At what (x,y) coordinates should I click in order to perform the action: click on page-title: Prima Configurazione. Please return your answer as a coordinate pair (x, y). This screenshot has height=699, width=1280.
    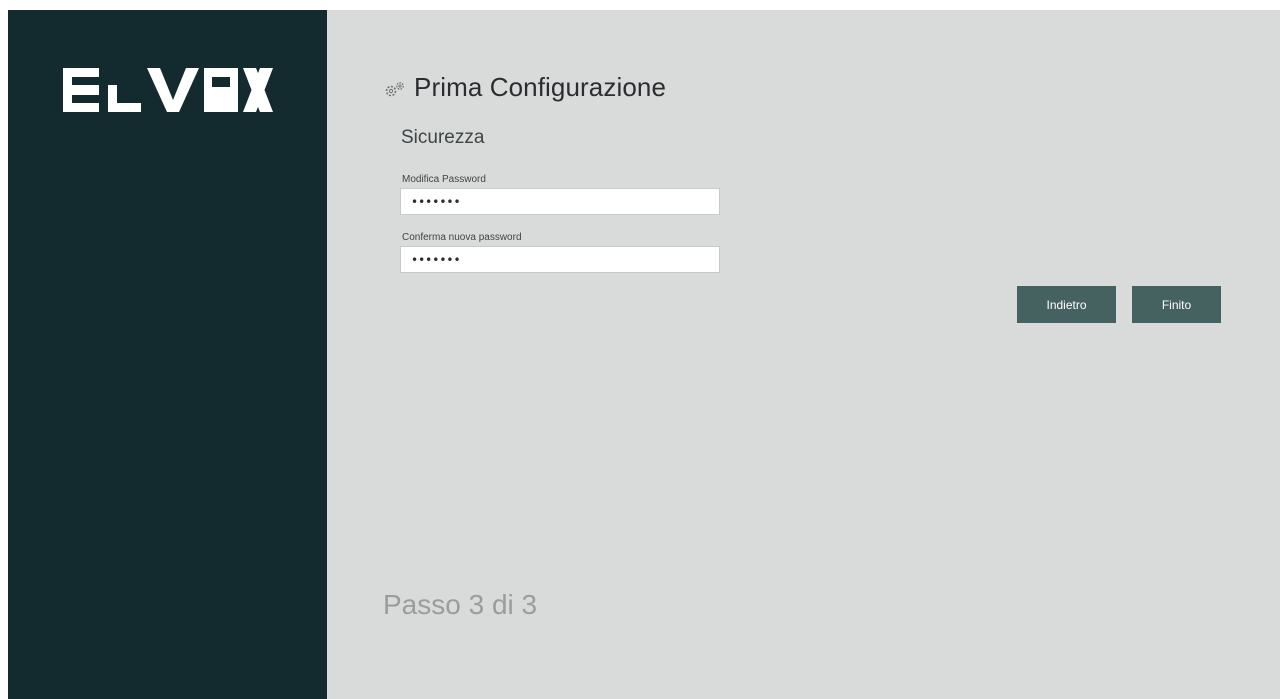
    Looking at the image, I should click on (525, 87).